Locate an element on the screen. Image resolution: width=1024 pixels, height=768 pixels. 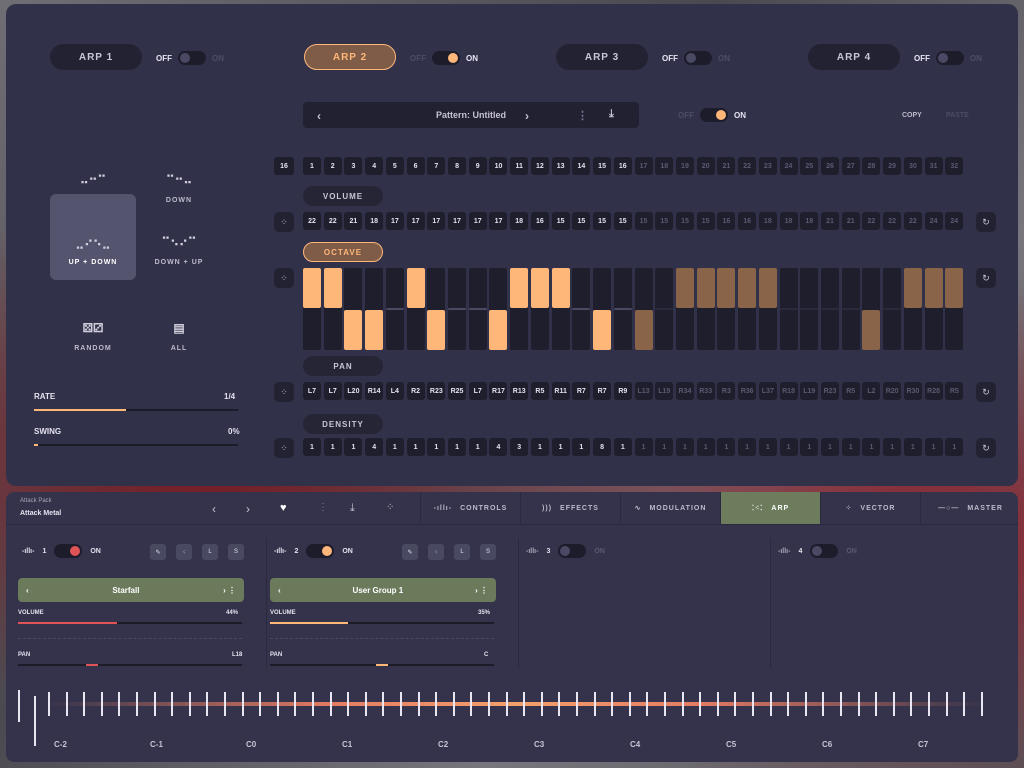
rate-slider is located at coordinates (136, 410).